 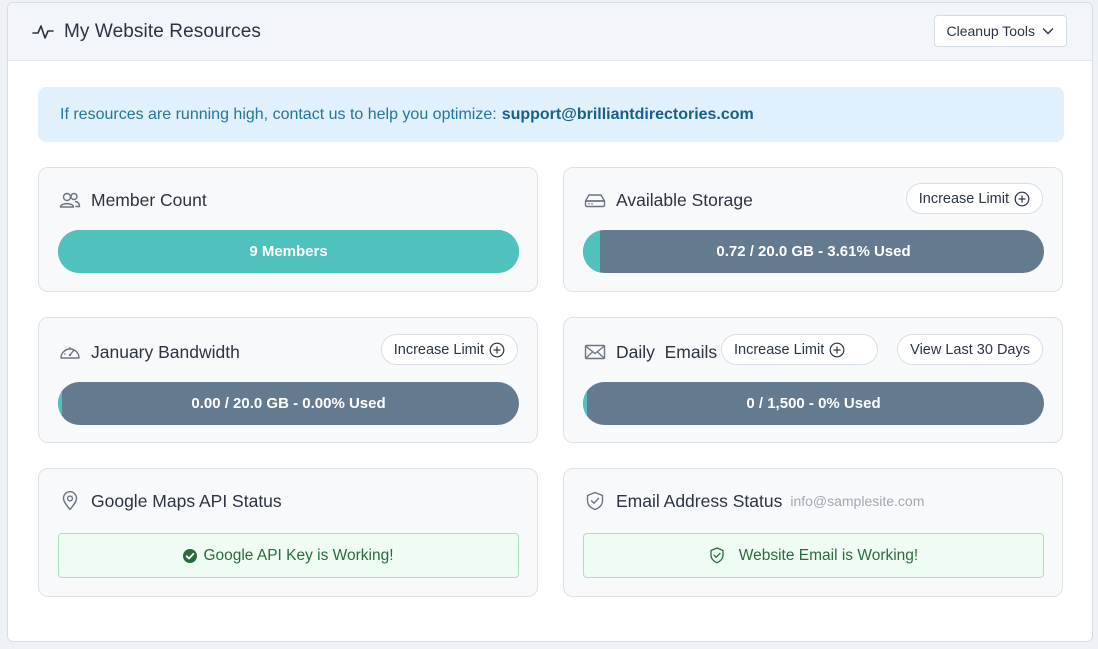 I want to click on bandwidth-bar: 0.00 / 20.0 GB - 0.00% Used, so click(x=288, y=403).